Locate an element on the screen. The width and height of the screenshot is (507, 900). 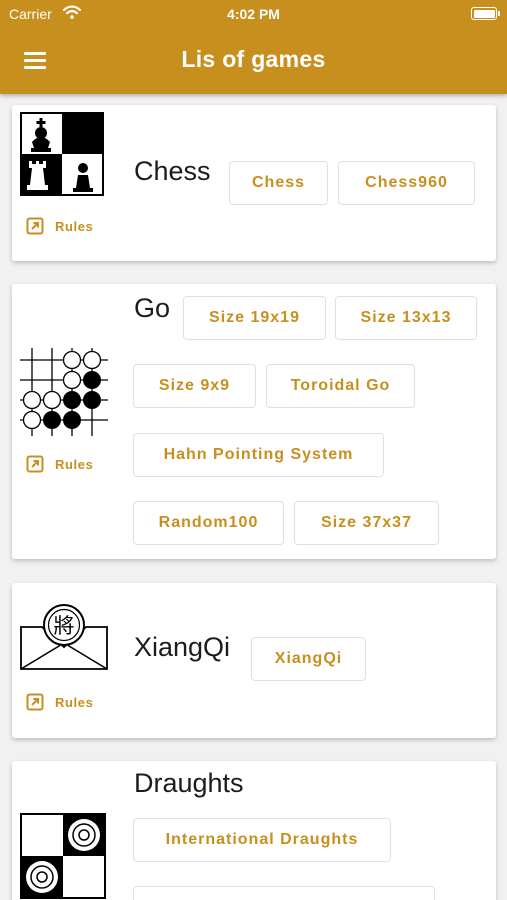
go-board-icon is located at coordinates (64, 392).